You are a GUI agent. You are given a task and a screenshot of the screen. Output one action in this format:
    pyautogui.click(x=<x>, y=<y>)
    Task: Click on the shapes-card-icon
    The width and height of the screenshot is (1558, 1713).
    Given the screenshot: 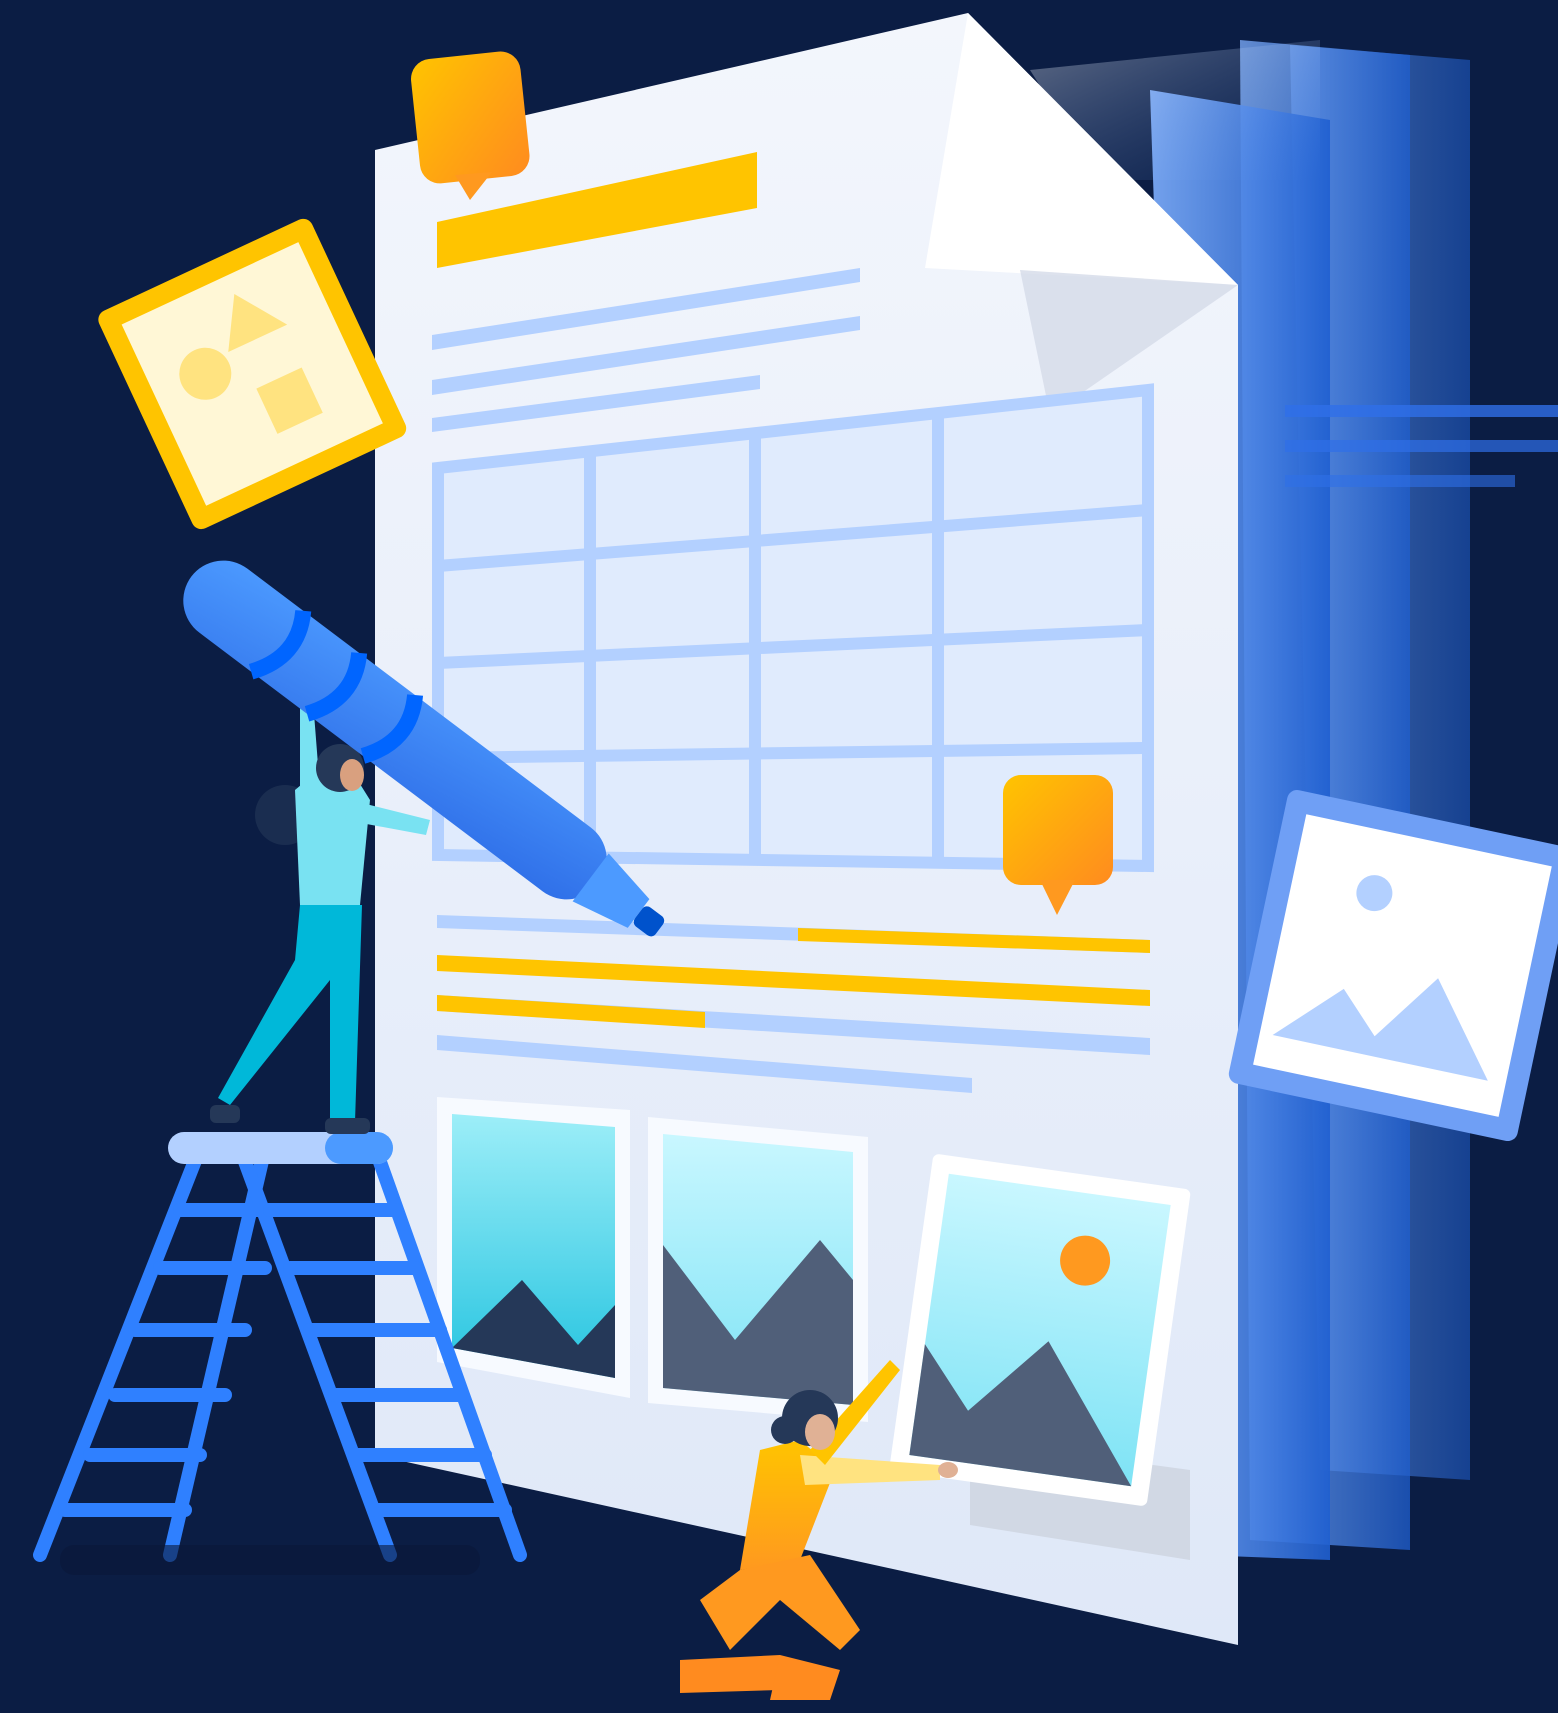 What is the action you would take?
    pyautogui.click(x=252, y=374)
    